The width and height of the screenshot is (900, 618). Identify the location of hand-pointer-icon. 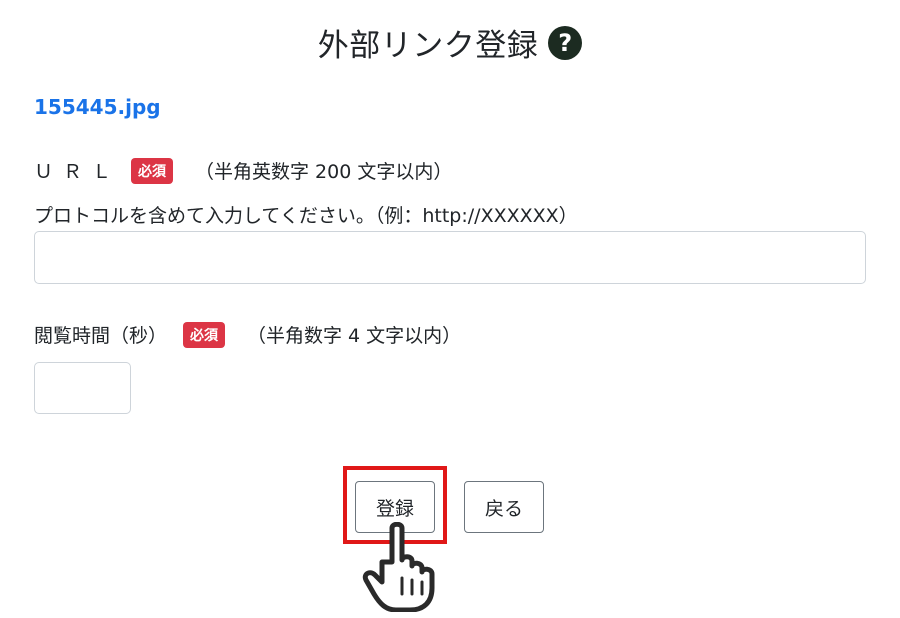
(398, 567).